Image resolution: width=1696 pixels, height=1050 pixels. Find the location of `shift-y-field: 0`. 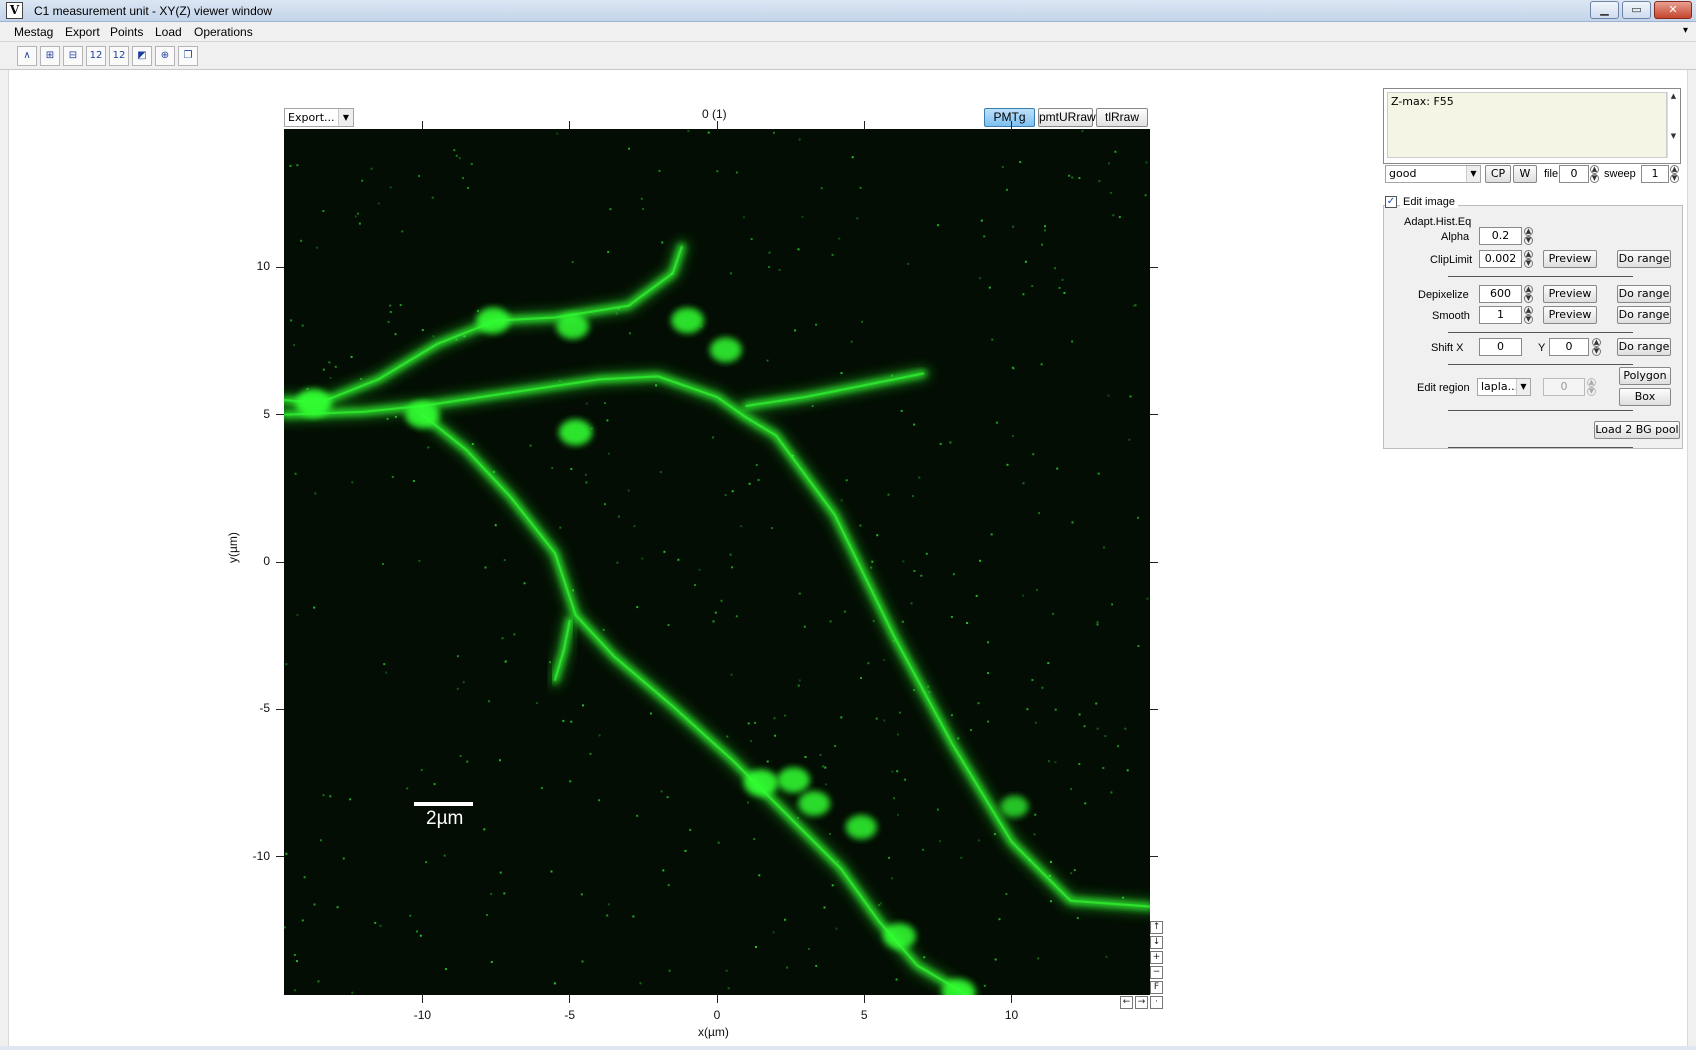

shift-y-field: 0 is located at coordinates (1569, 347).